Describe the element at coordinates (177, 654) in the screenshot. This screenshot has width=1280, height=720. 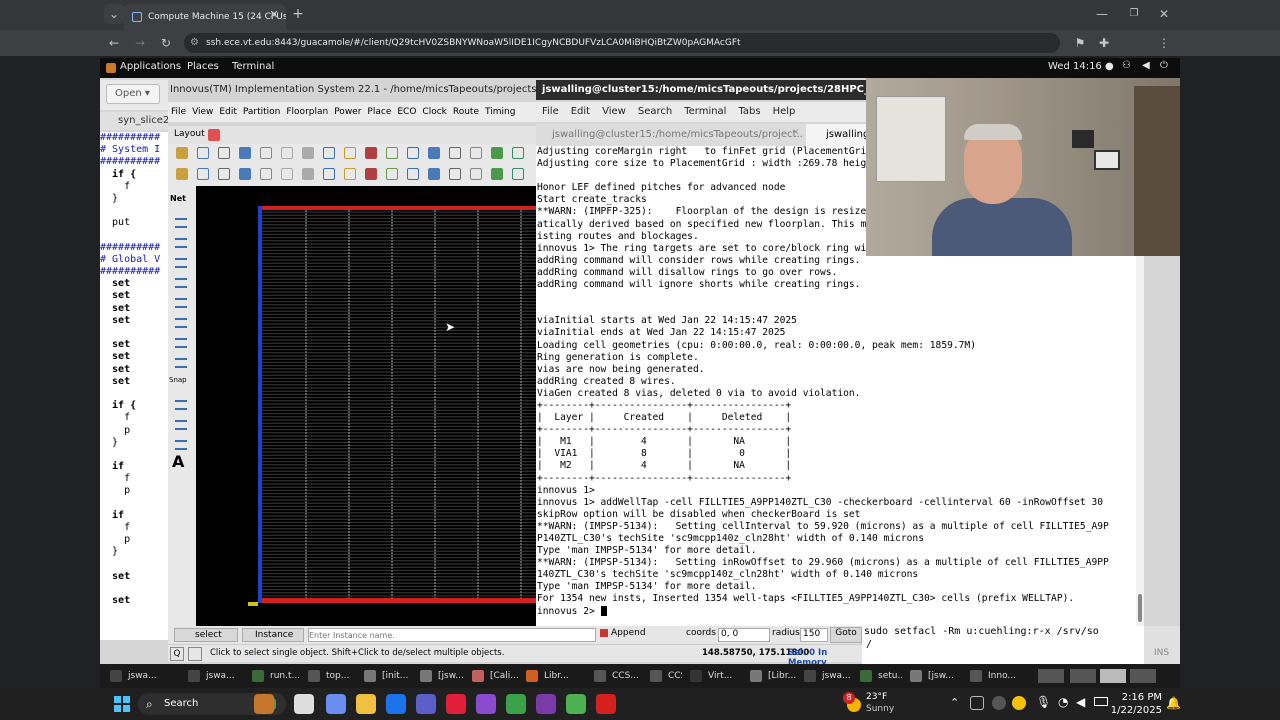
I see `q-button: Q` at that location.